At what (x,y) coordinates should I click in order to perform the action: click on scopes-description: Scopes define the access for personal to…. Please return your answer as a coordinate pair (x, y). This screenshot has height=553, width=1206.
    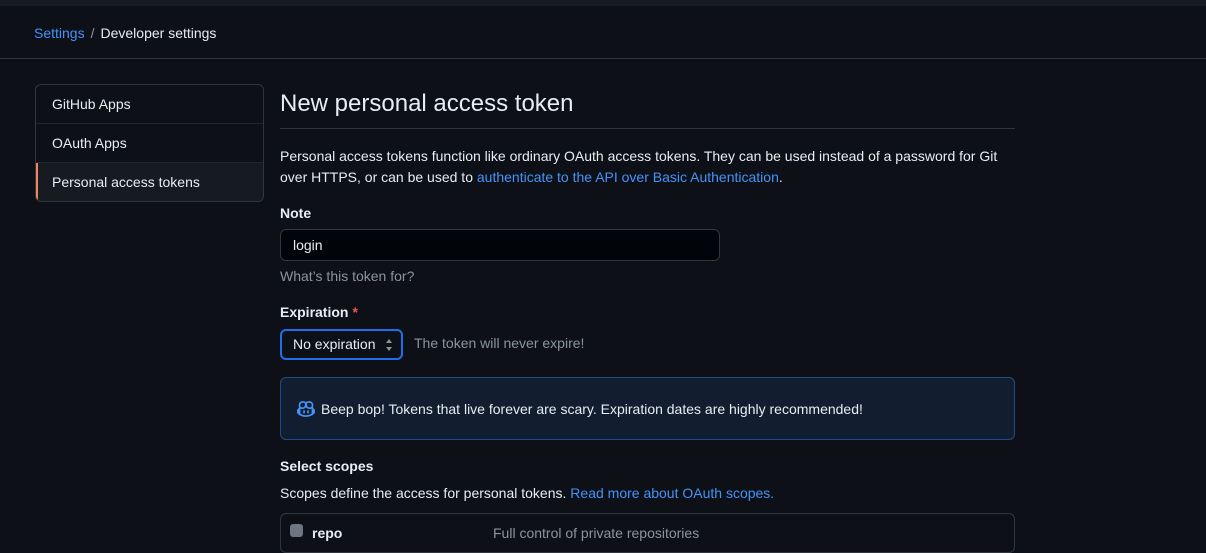
    Looking at the image, I should click on (527, 493).